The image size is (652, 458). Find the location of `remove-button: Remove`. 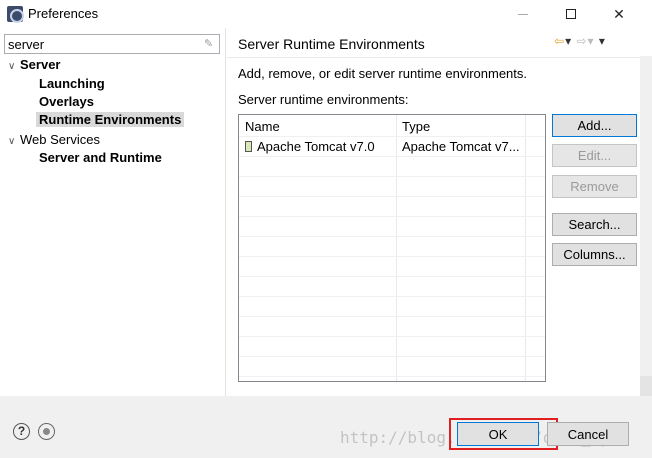

remove-button: Remove is located at coordinates (594, 186).